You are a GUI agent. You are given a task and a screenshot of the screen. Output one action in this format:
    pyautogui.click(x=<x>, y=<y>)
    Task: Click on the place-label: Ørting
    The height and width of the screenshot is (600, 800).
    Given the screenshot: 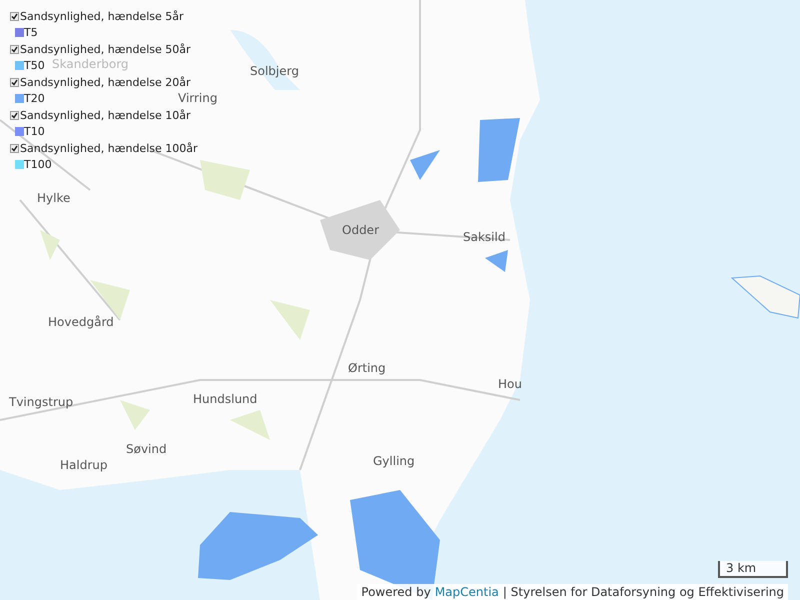 What is the action you would take?
    pyautogui.click(x=367, y=368)
    